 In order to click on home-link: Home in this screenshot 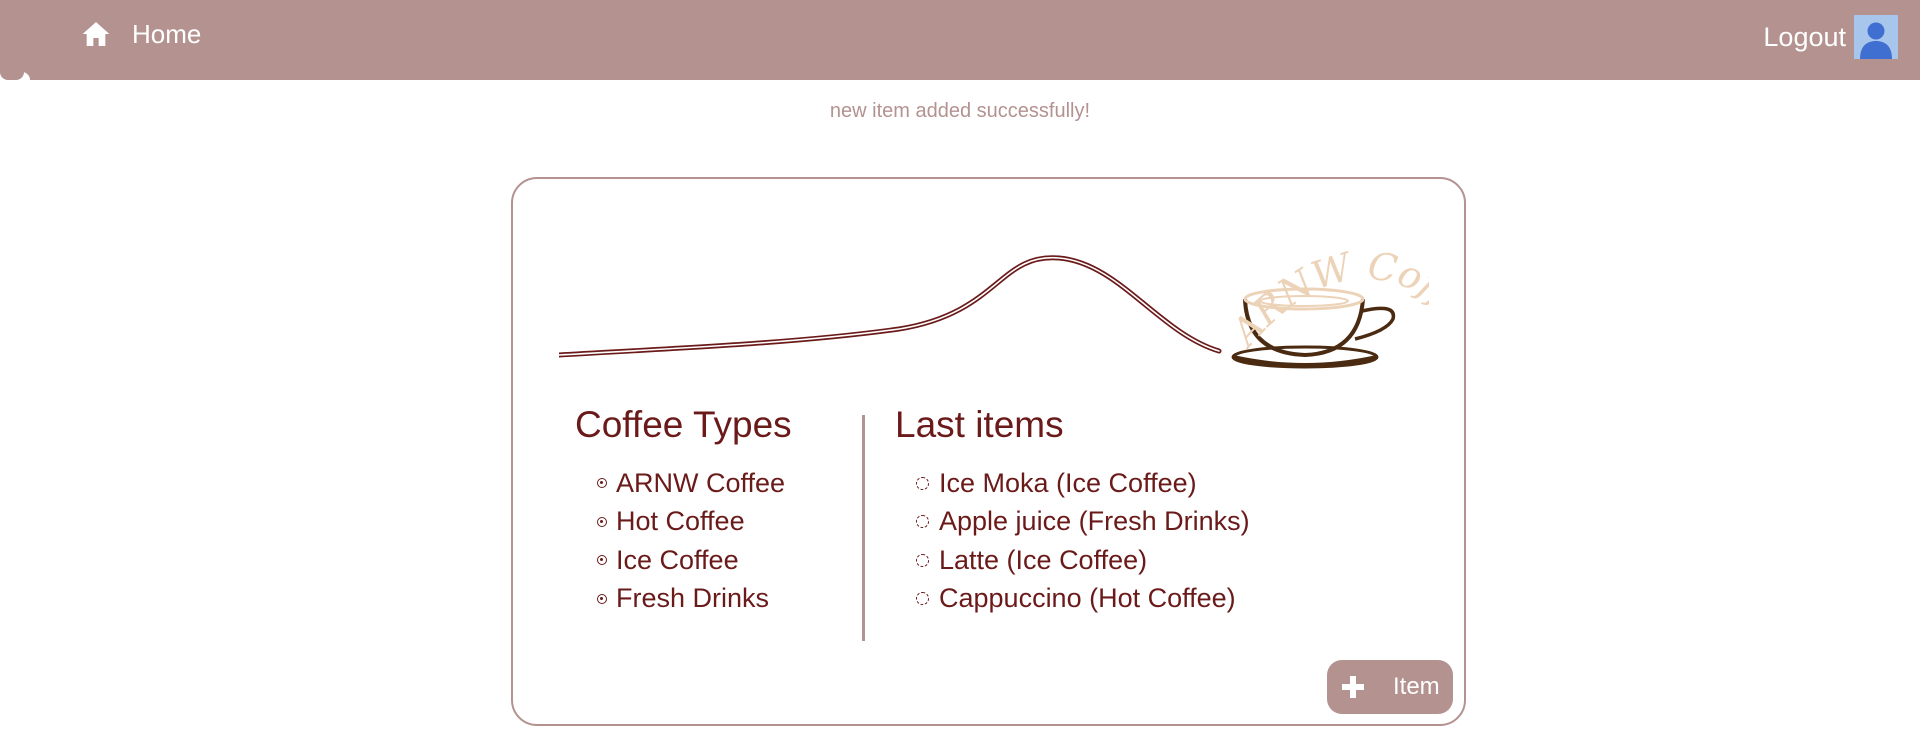, I will do `click(140, 34)`.